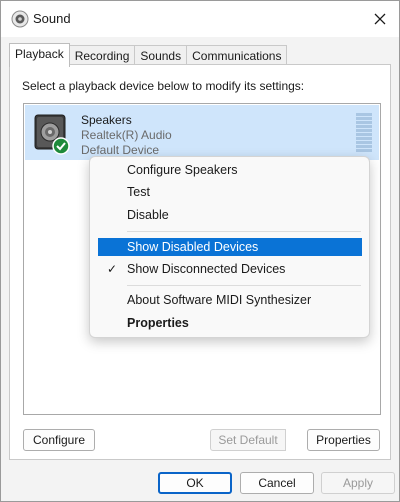  Describe the element at coordinates (126, 135) in the screenshot. I see `device-driver: Realtek(R) Audio` at that location.